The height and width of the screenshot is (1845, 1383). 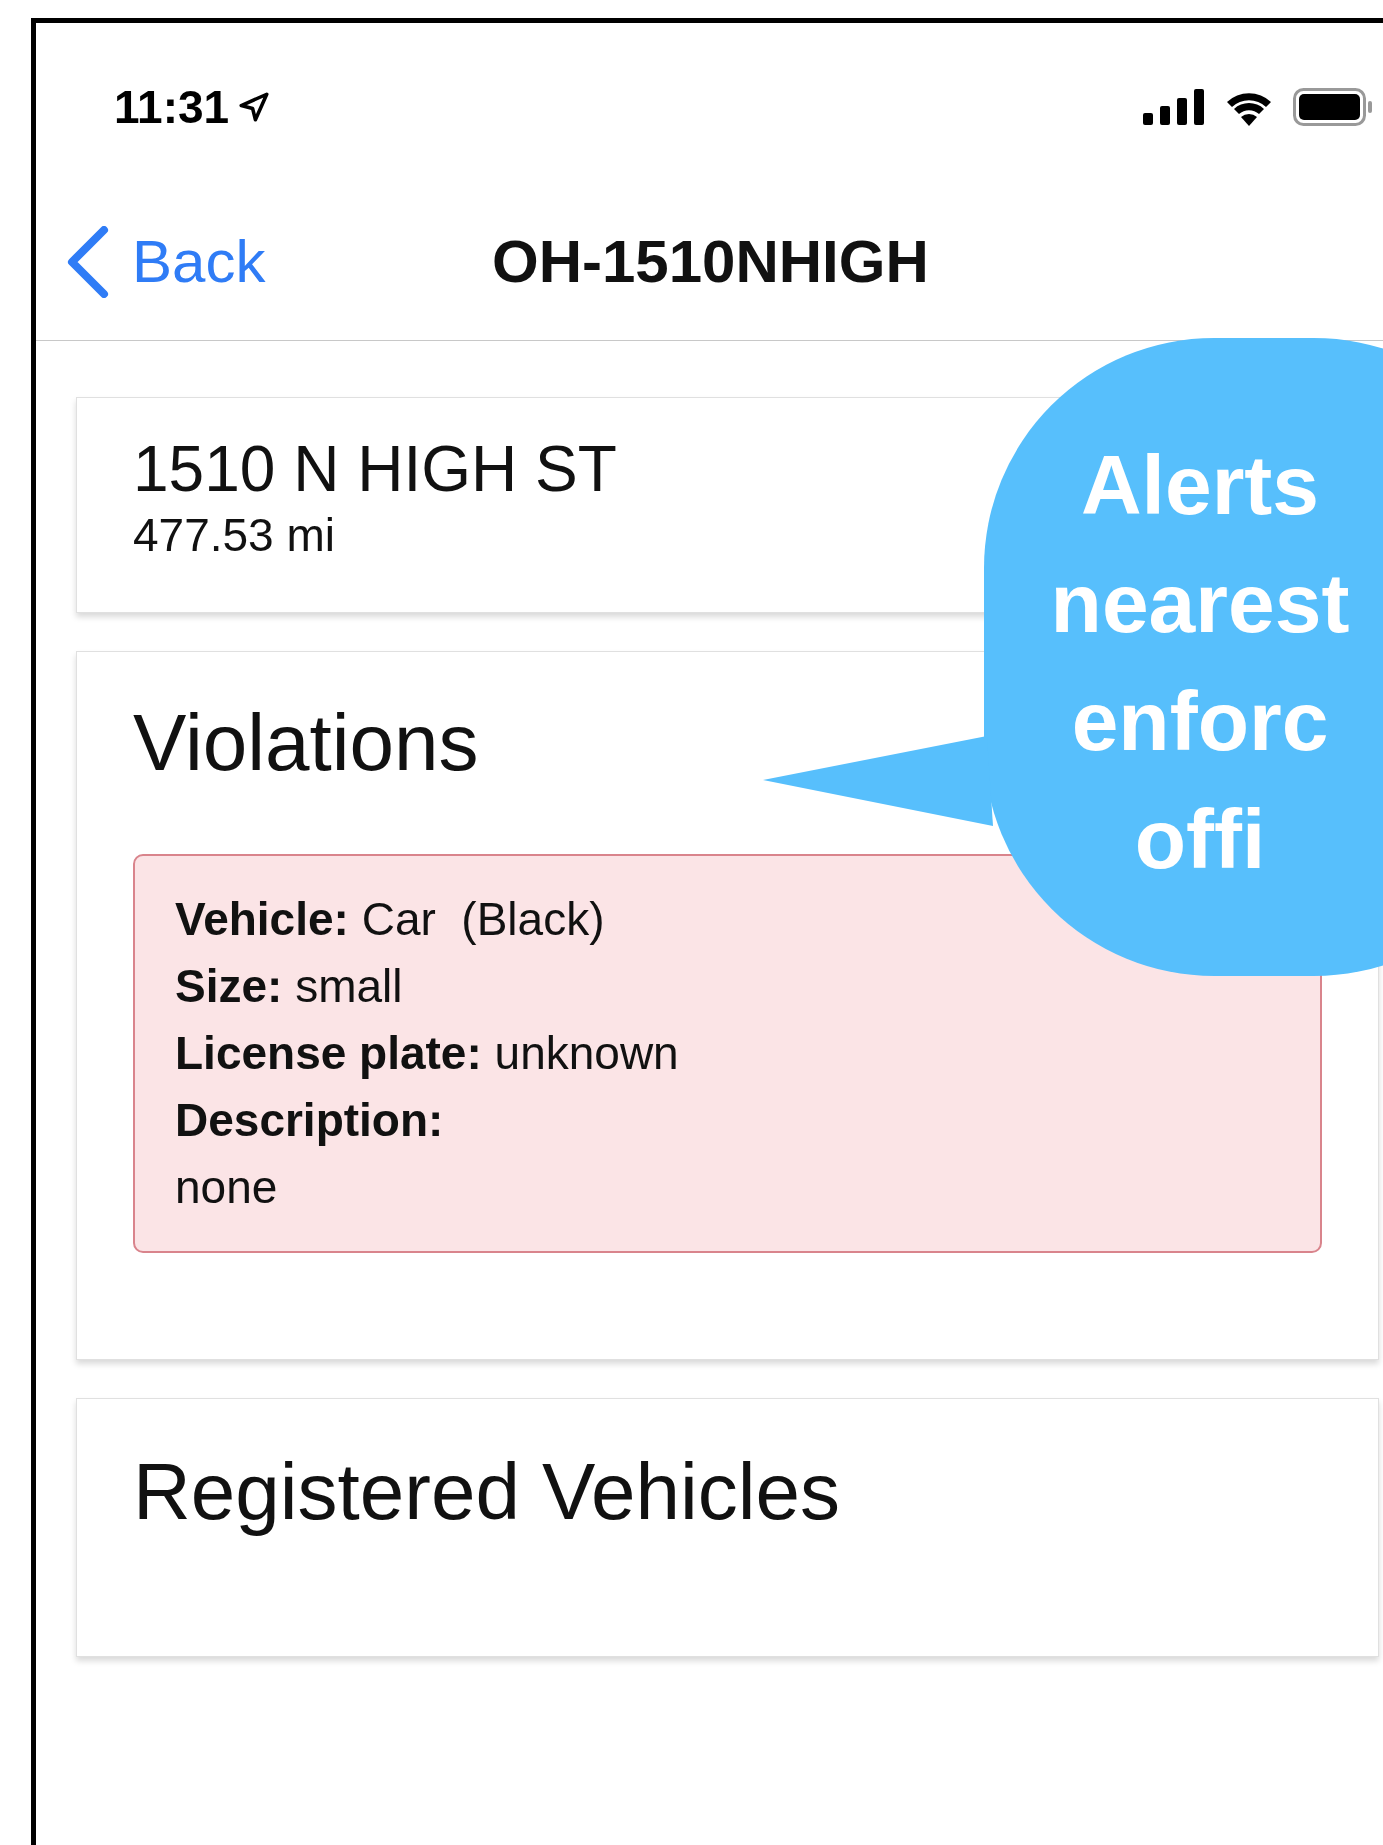 I want to click on violation-detail: none, so click(x=226, y=1187).